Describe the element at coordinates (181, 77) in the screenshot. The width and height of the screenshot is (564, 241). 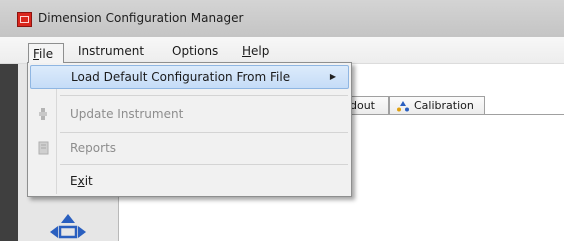
I see `menu-item-label: Load Default Configuration From File` at that location.